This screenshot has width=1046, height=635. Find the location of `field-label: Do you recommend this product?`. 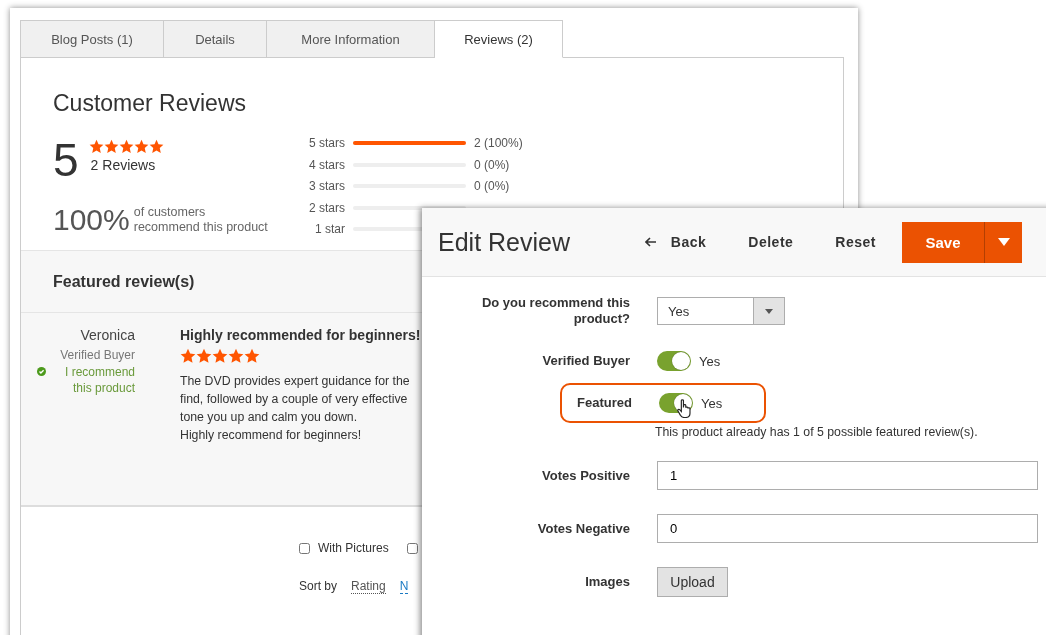

field-label: Do you recommend this product? is located at coordinates (555, 311).